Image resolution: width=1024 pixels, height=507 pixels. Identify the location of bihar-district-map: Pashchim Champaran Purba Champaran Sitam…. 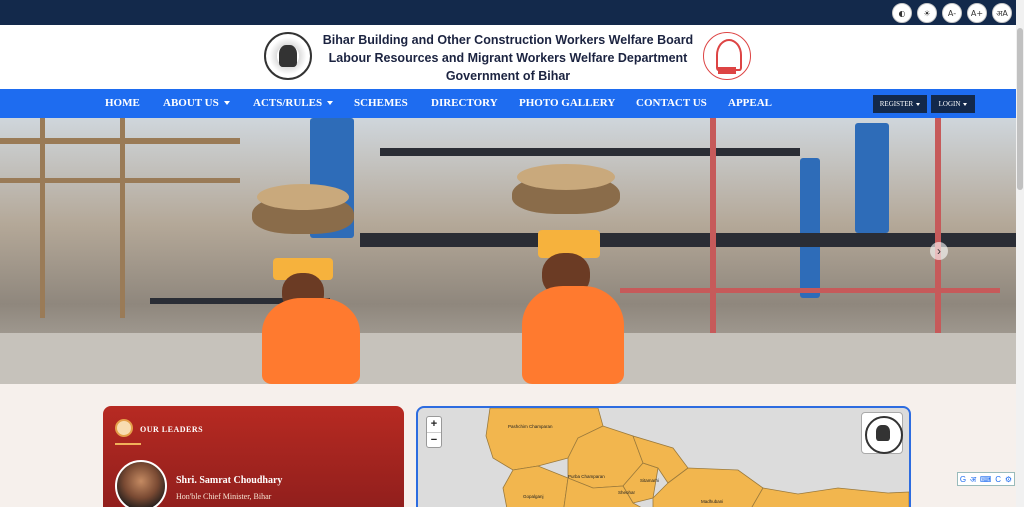
(663, 456).